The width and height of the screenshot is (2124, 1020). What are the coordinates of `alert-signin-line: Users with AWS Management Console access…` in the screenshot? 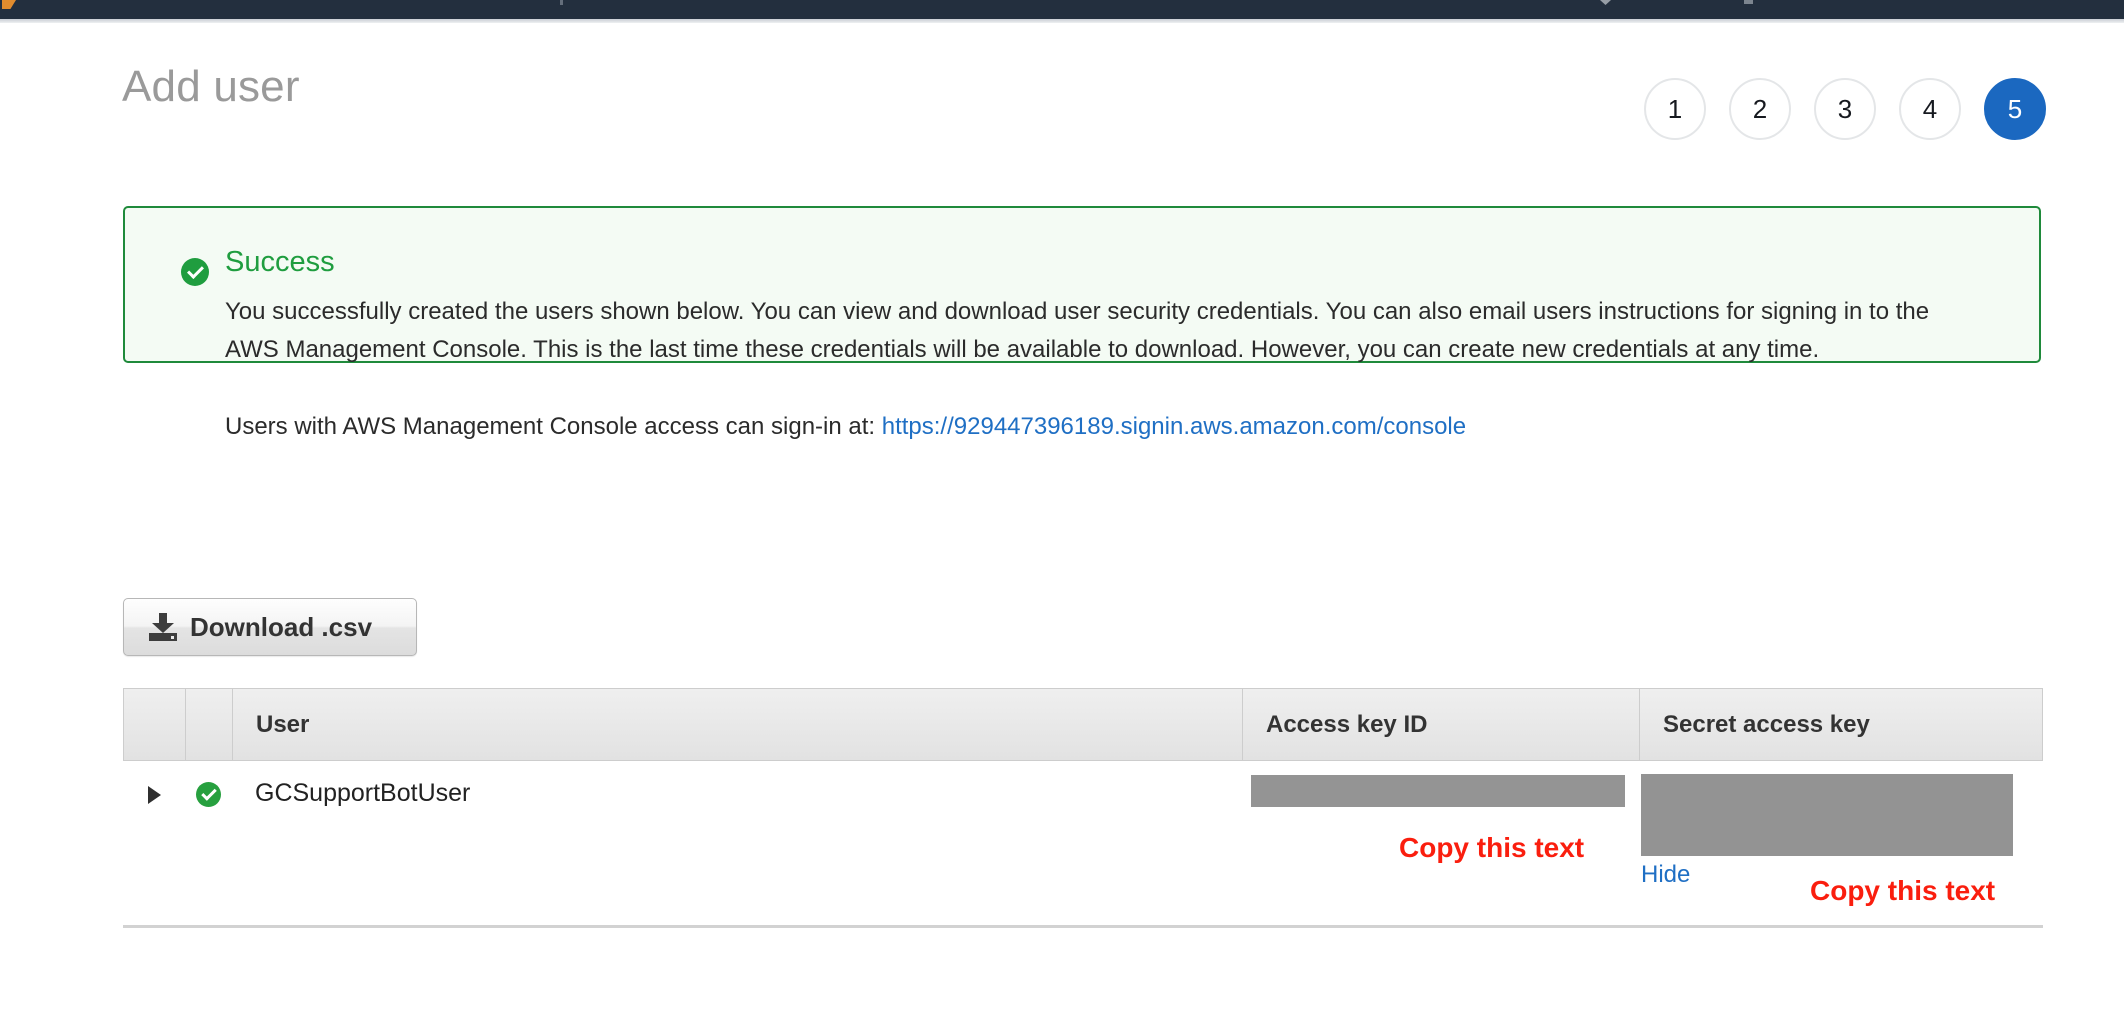 It's located at (845, 427).